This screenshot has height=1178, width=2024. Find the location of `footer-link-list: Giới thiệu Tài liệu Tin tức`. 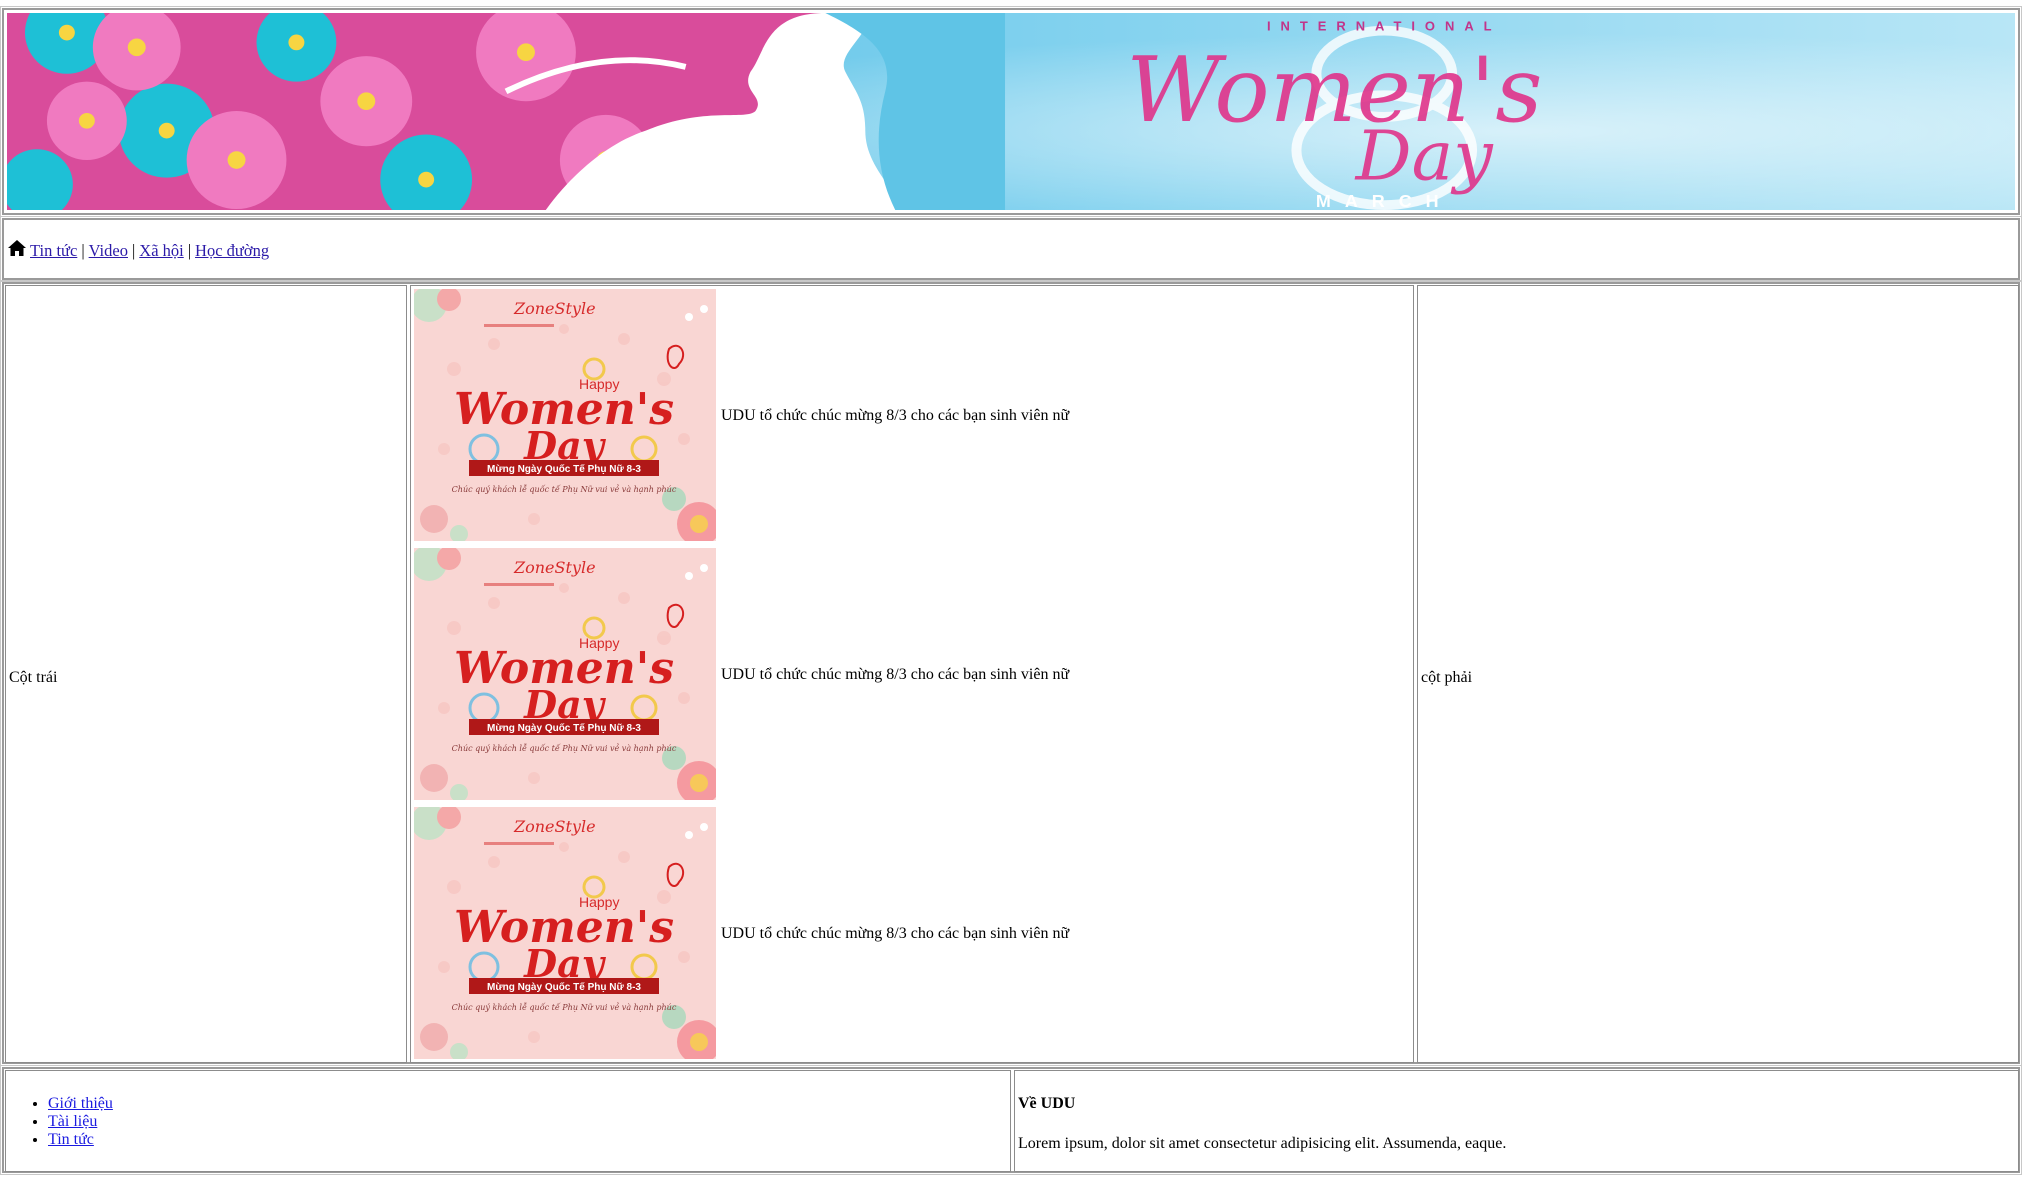

footer-link-list: Giới thiệu Tài liệu Tin tức is located at coordinates (80, 1122).